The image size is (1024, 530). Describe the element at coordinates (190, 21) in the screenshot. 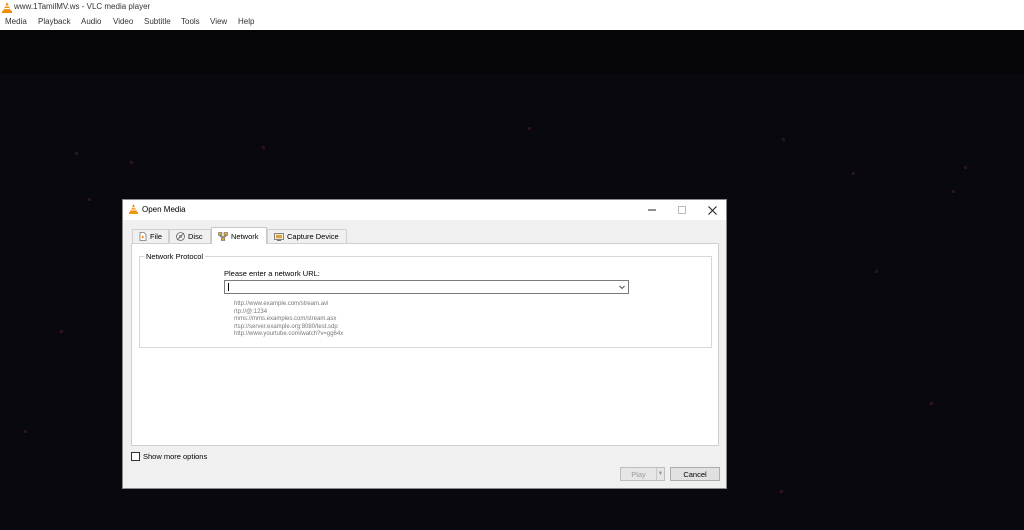

I see `menu-tools: Tools` at that location.